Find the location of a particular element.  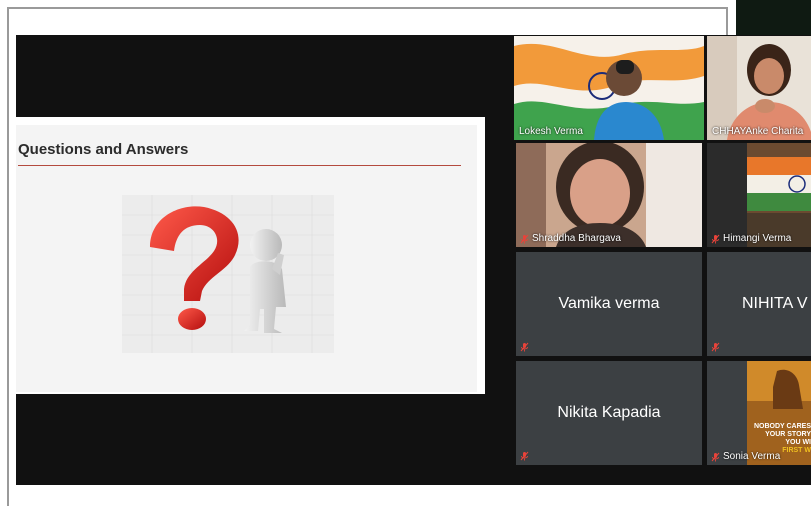

participant-label: Sonia Verma is located at coordinates (745, 456).